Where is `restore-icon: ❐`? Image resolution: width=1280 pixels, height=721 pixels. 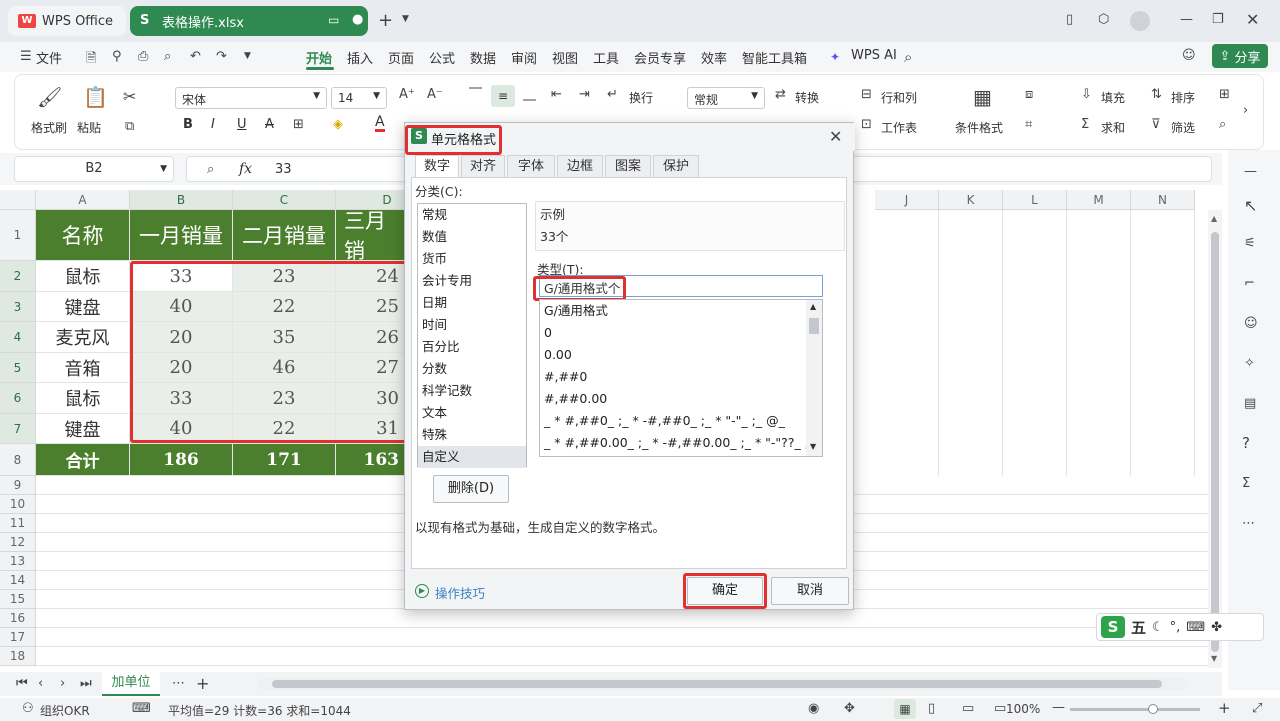
restore-icon: ❐ is located at coordinates (1218, 19).